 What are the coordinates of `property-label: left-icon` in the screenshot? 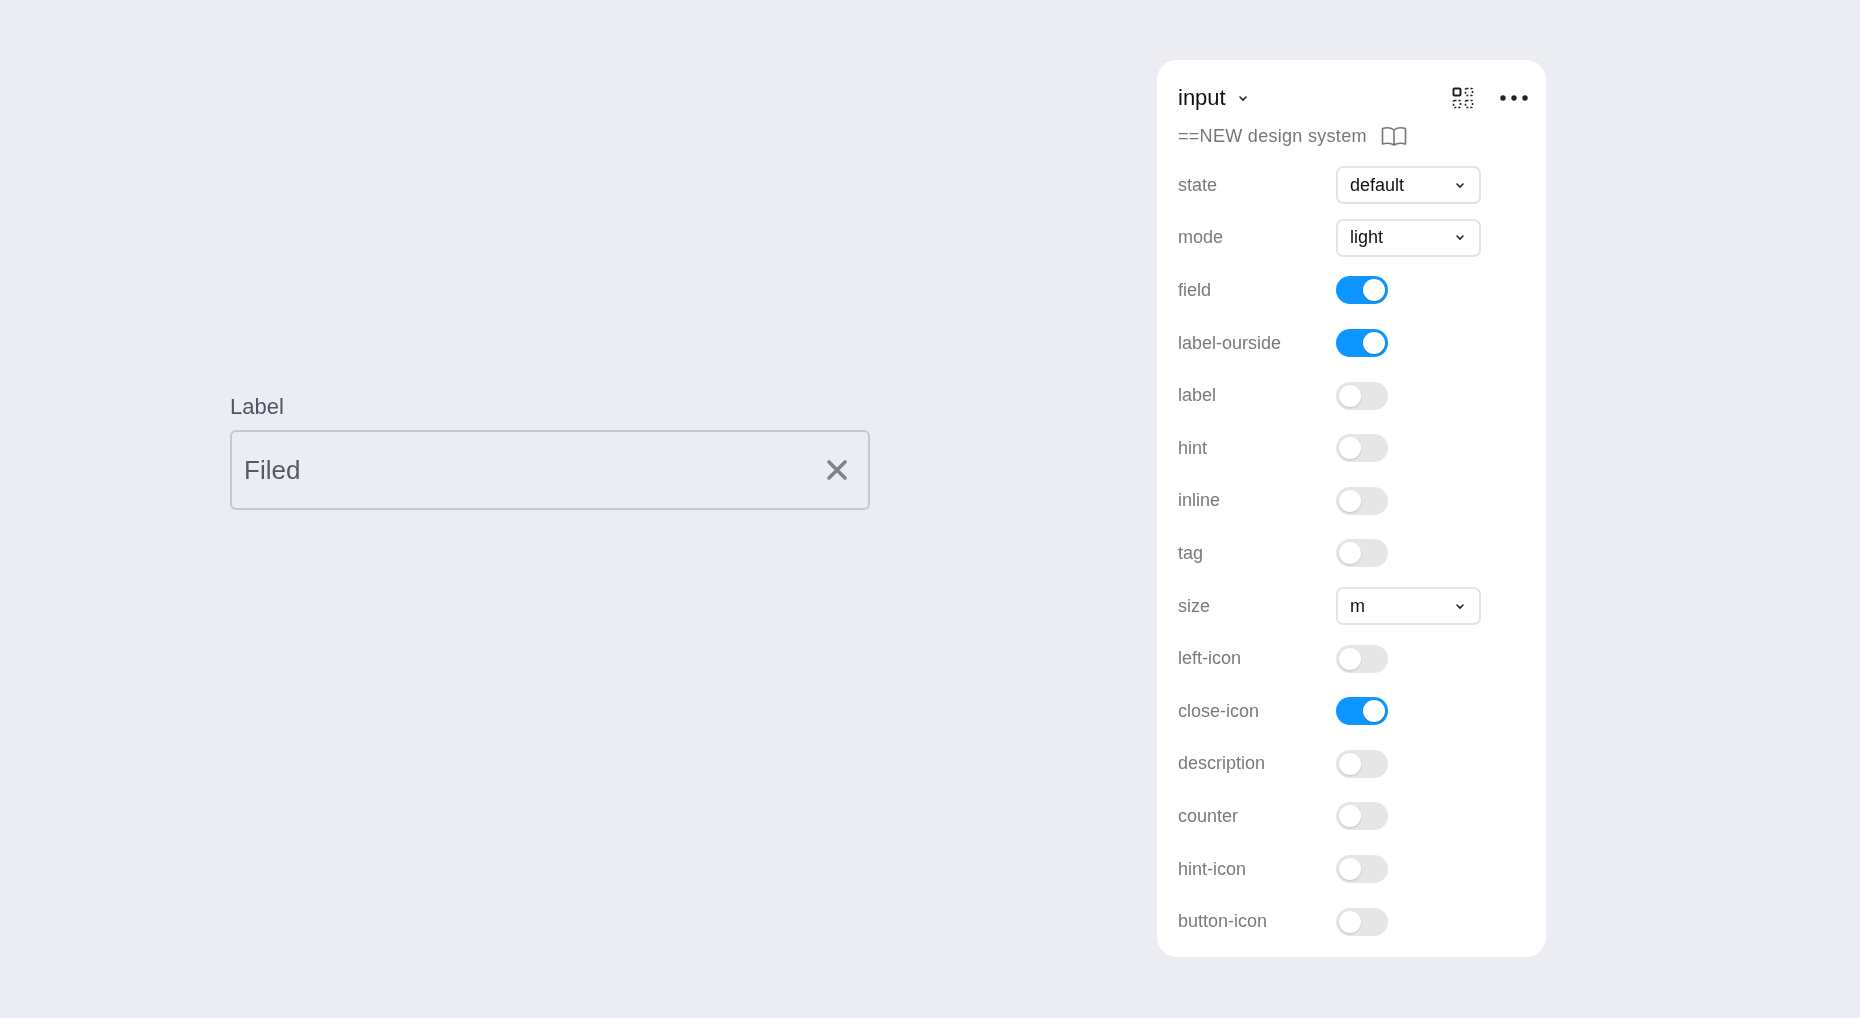 It's located at (1210, 659).